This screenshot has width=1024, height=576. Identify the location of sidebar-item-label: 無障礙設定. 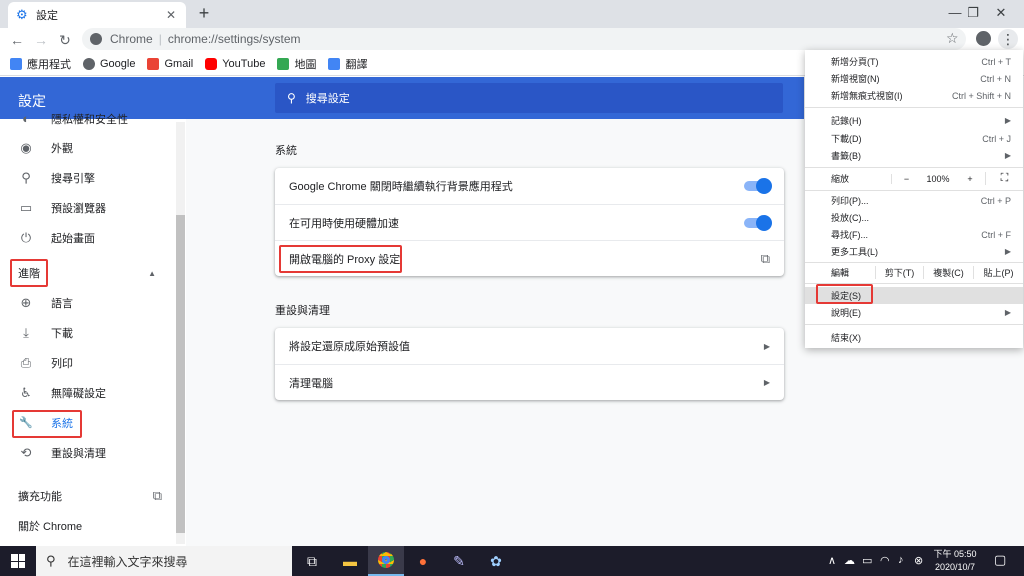
(78, 394).